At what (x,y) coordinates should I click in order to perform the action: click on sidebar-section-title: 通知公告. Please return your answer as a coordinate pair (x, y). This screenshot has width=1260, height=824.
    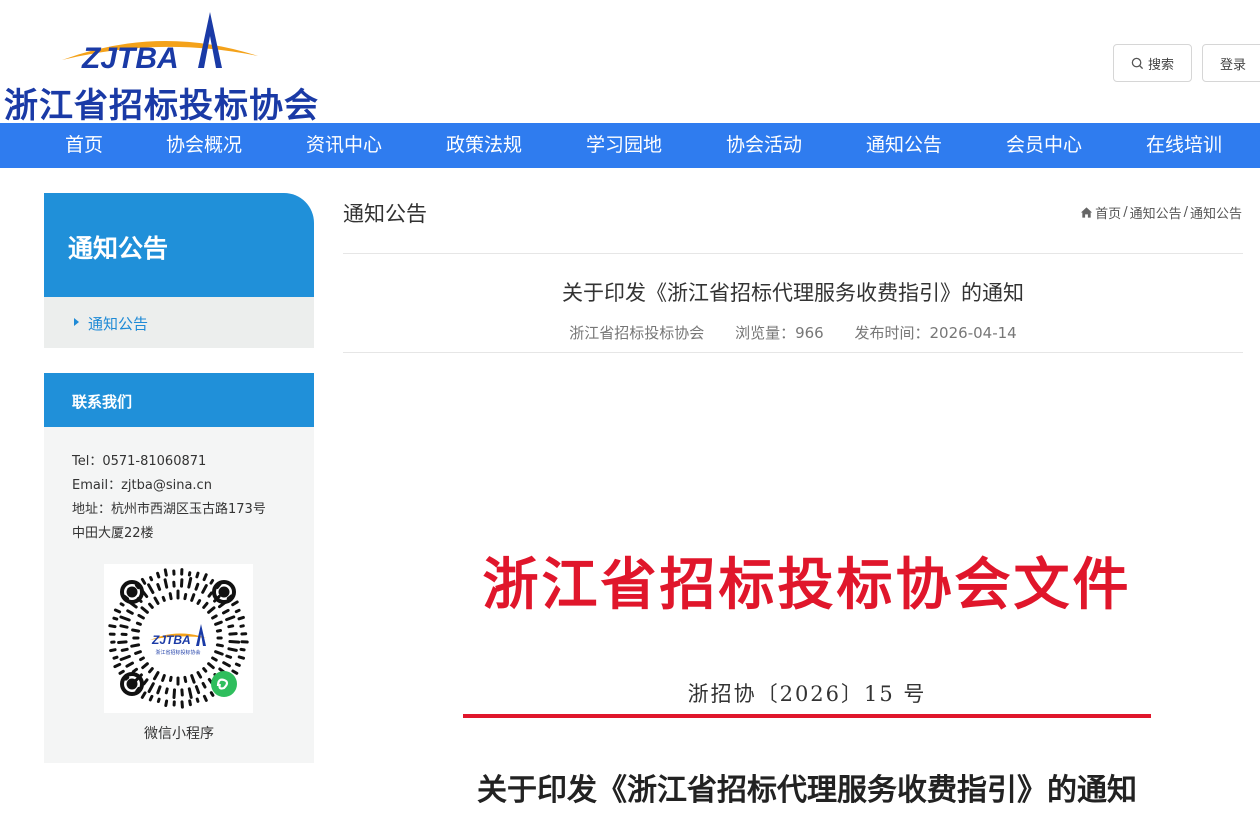
    Looking at the image, I should click on (118, 248).